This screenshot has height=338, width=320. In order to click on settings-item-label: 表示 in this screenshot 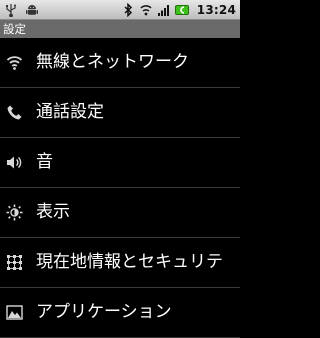, I will do `click(53, 212)`.